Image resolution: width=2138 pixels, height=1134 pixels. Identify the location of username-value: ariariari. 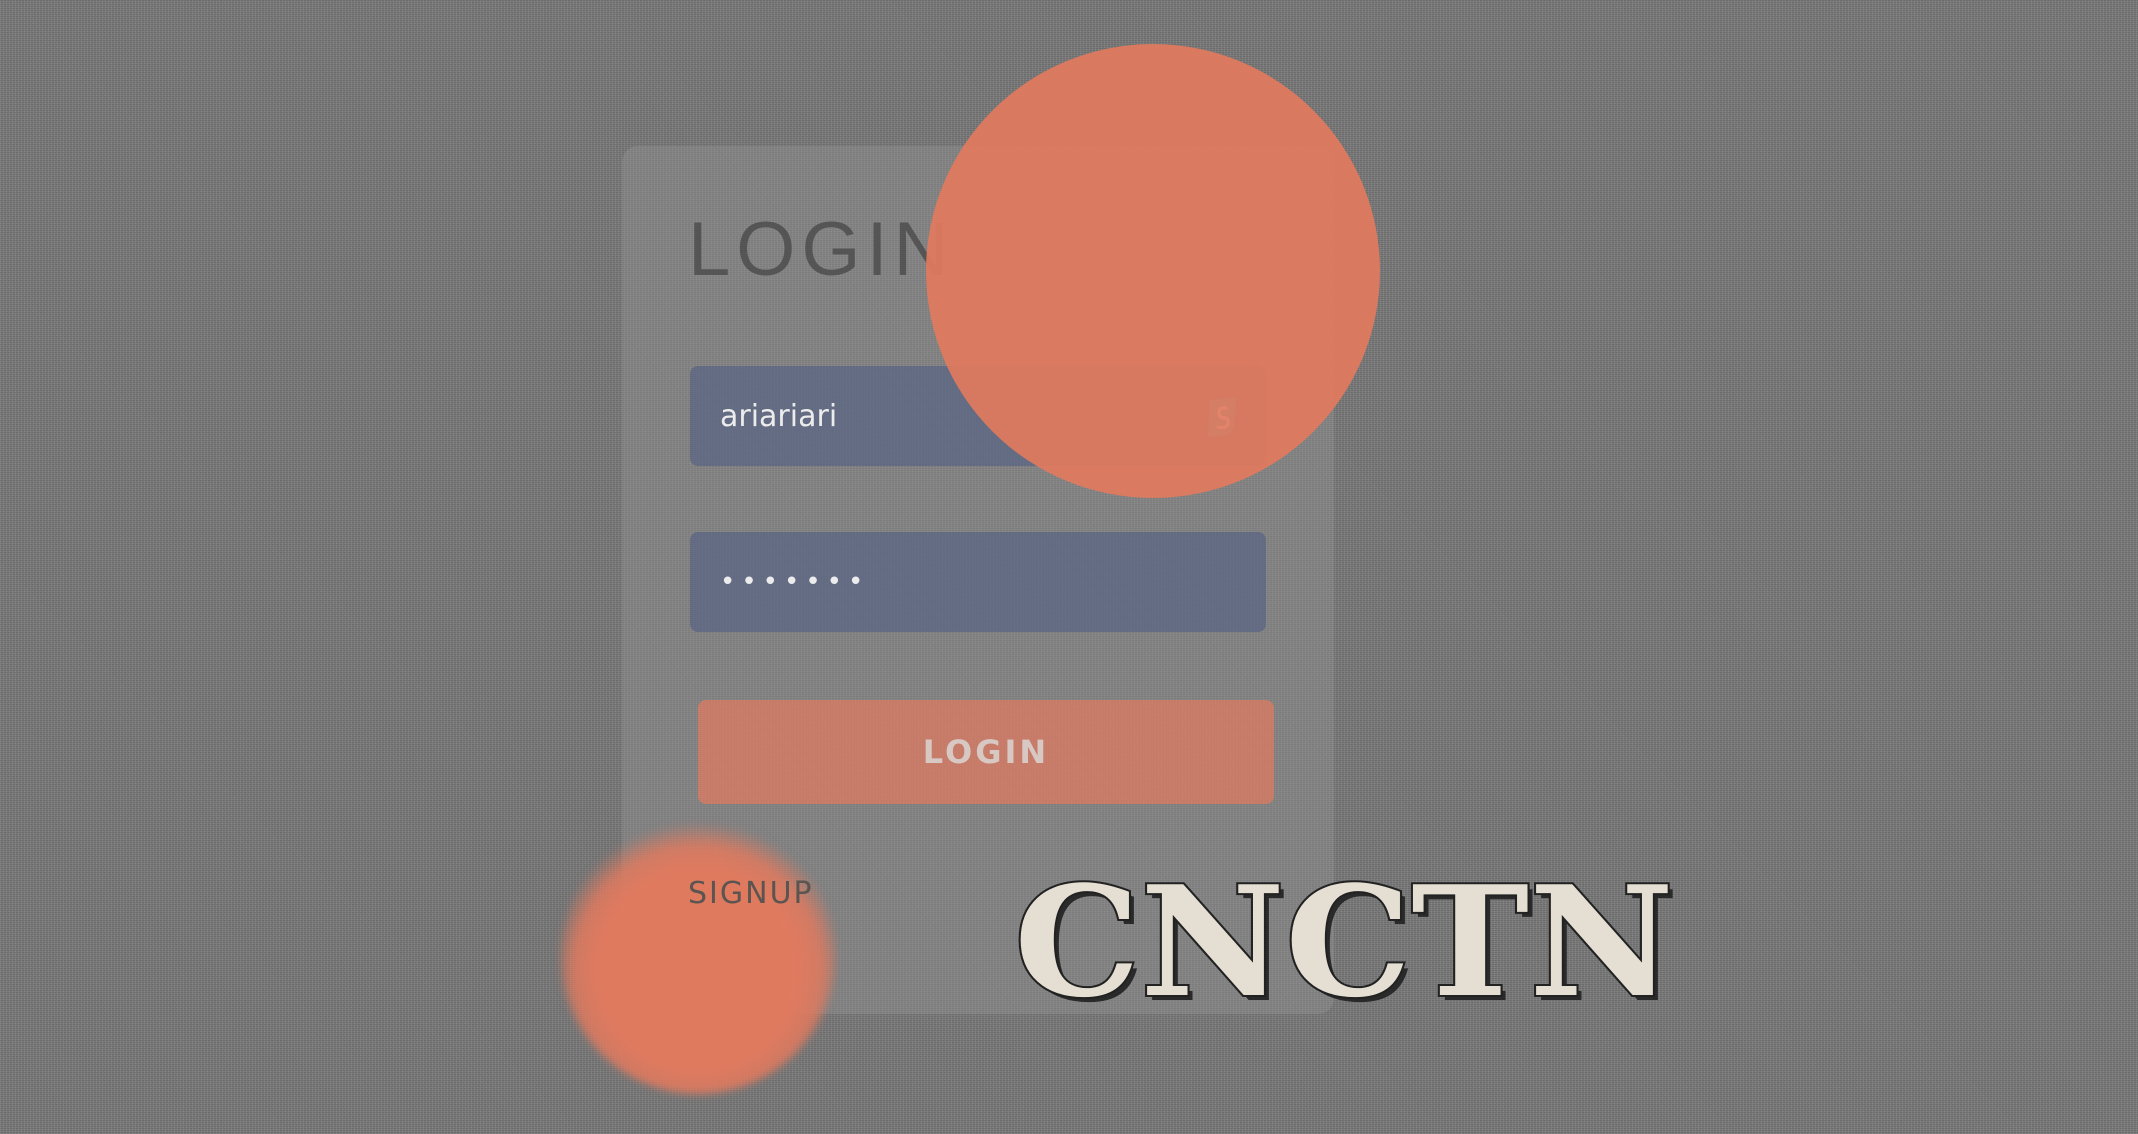
(779, 416).